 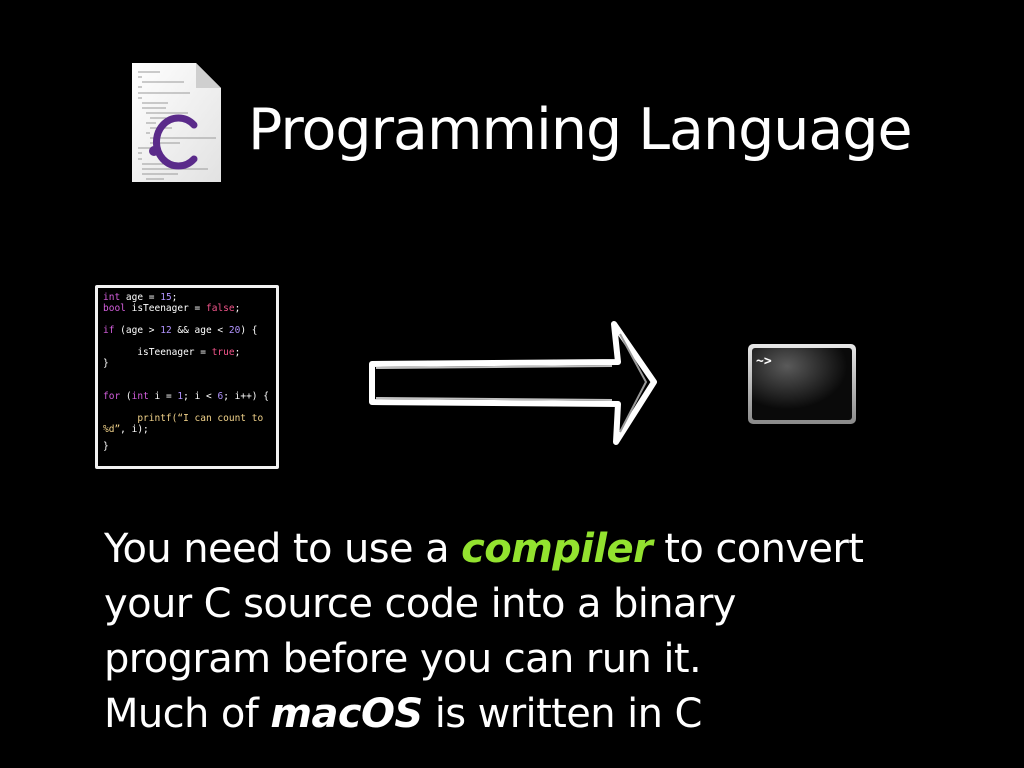 I want to click on body-line-3: program before you can run it., so click(x=403, y=659).